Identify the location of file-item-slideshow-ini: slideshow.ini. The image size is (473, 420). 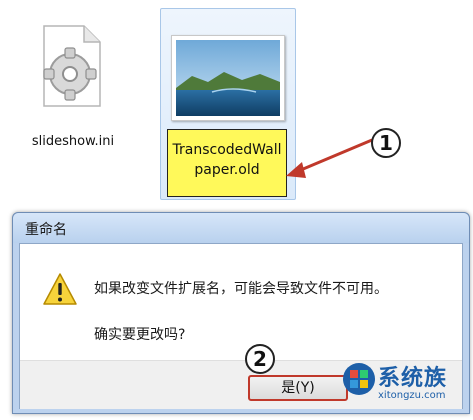
(73, 85).